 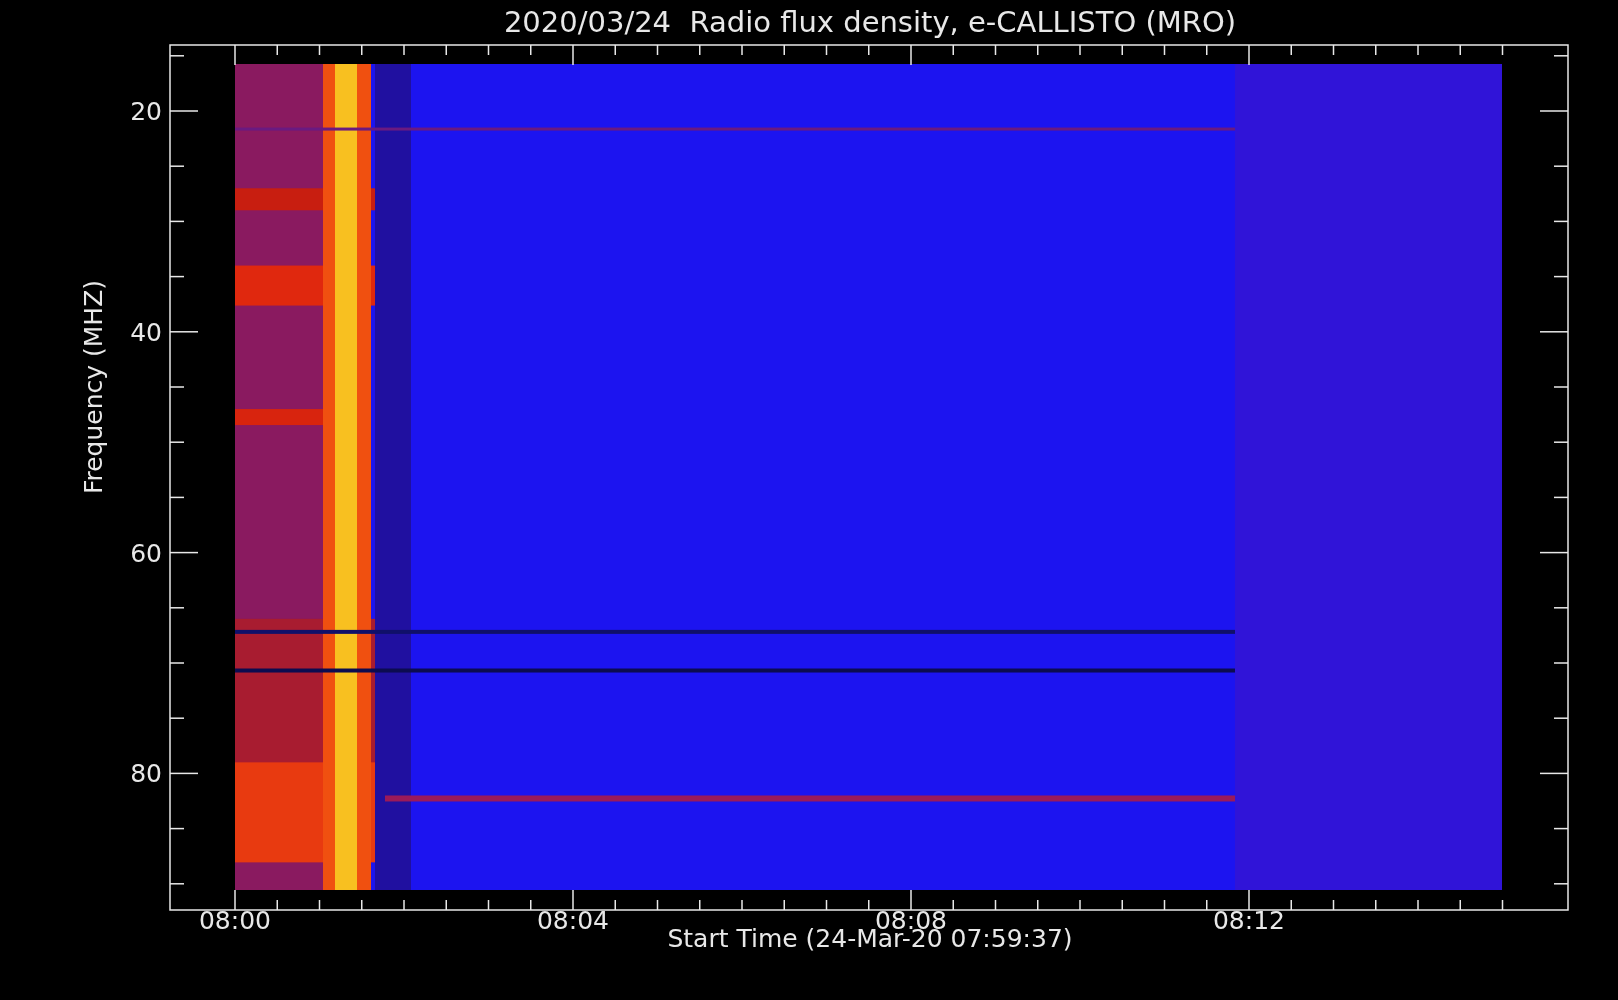 I want to click on x-tick-label: 08:04, so click(x=573, y=920).